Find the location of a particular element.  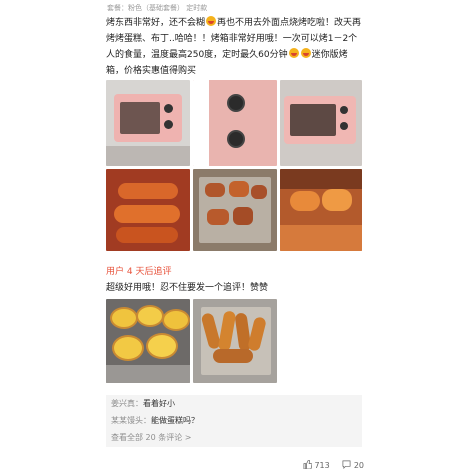

photo-oven-side is located at coordinates (321, 123).